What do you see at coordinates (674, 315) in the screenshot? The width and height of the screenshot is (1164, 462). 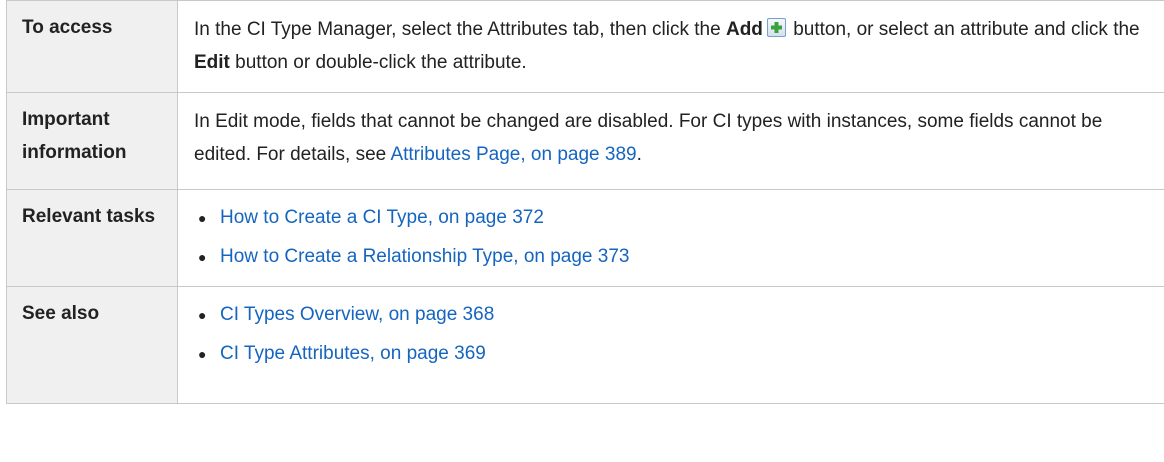 I see `list-item: ● CI Types Overview, on page 368` at bounding box center [674, 315].